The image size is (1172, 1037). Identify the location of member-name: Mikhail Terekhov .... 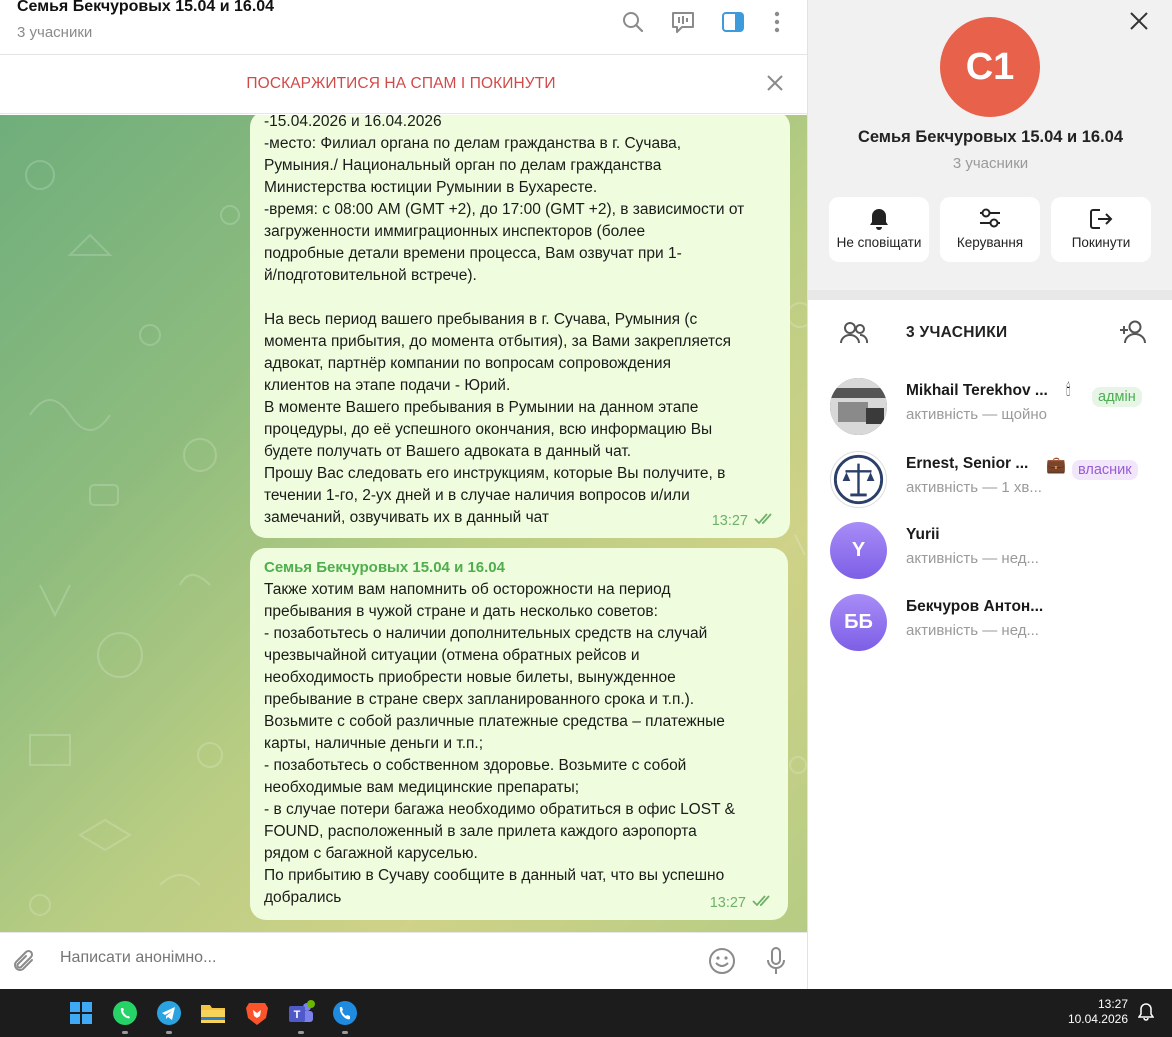
(977, 390).